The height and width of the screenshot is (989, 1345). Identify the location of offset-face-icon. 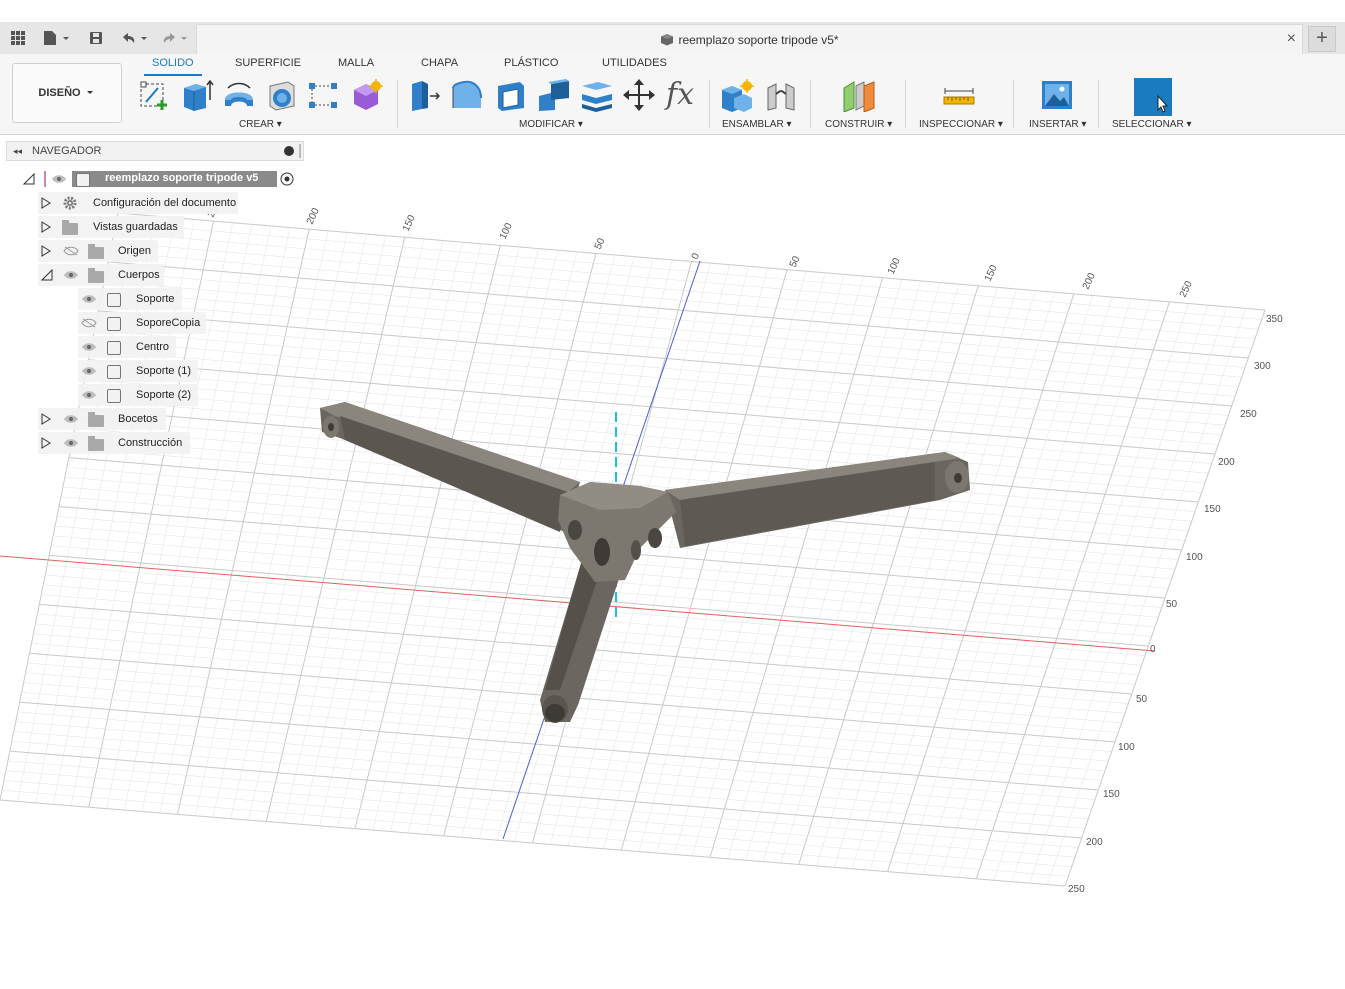
(597, 95).